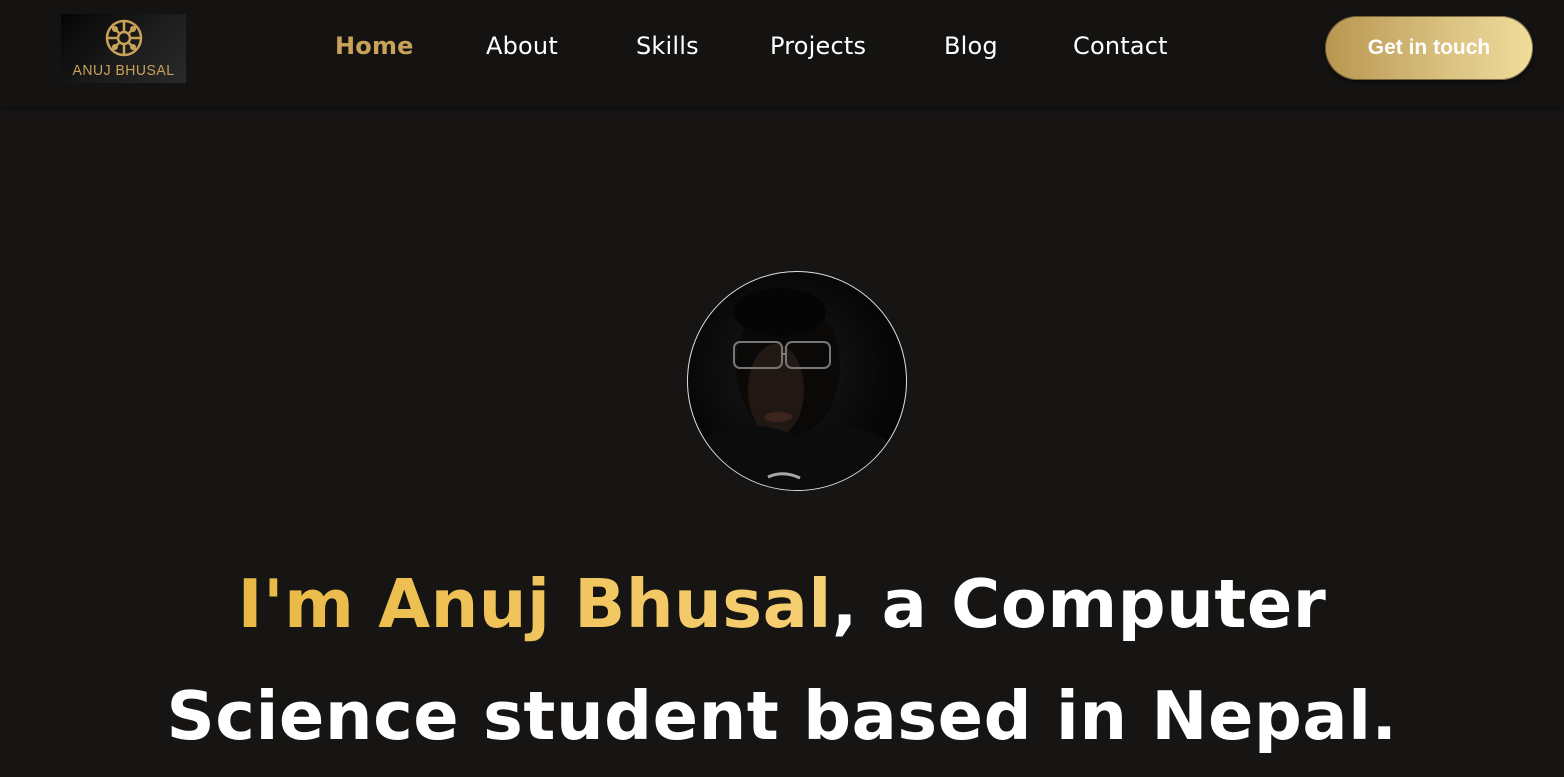 The height and width of the screenshot is (777, 1564). I want to click on nav-link-projects: Projects, so click(818, 46).